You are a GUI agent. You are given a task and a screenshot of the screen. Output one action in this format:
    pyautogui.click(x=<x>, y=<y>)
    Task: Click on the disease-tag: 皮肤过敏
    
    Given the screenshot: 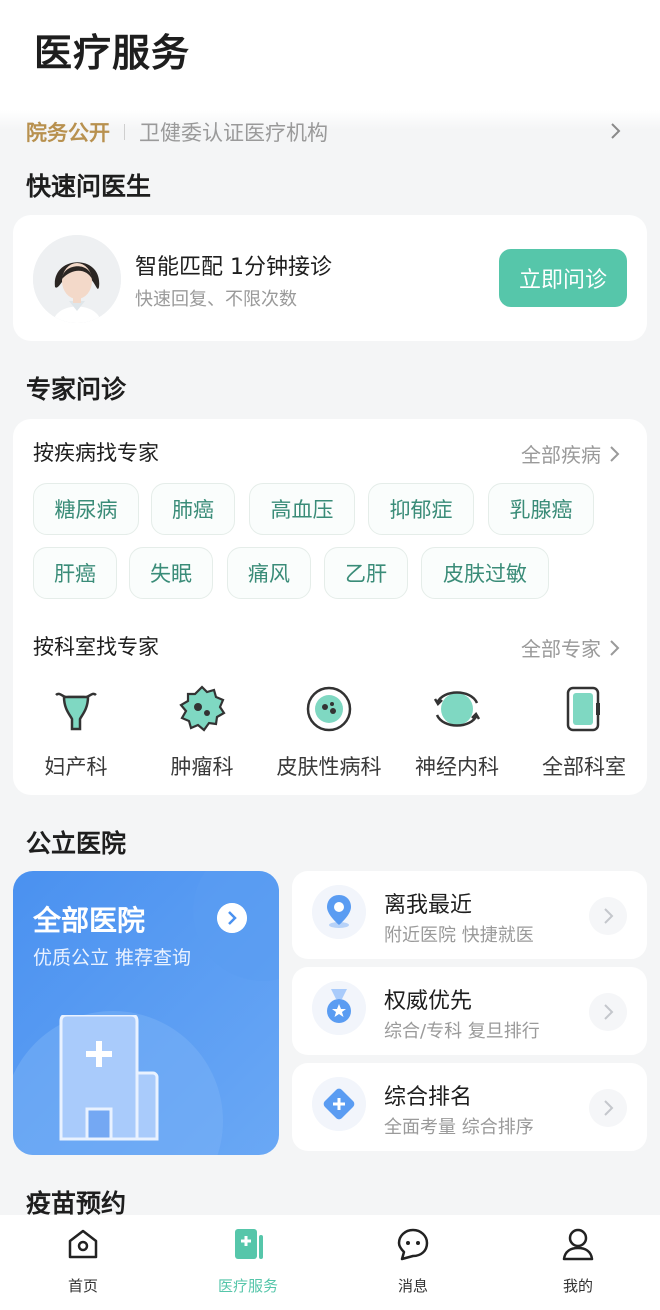 What is the action you would take?
    pyautogui.click(x=485, y=573)
    